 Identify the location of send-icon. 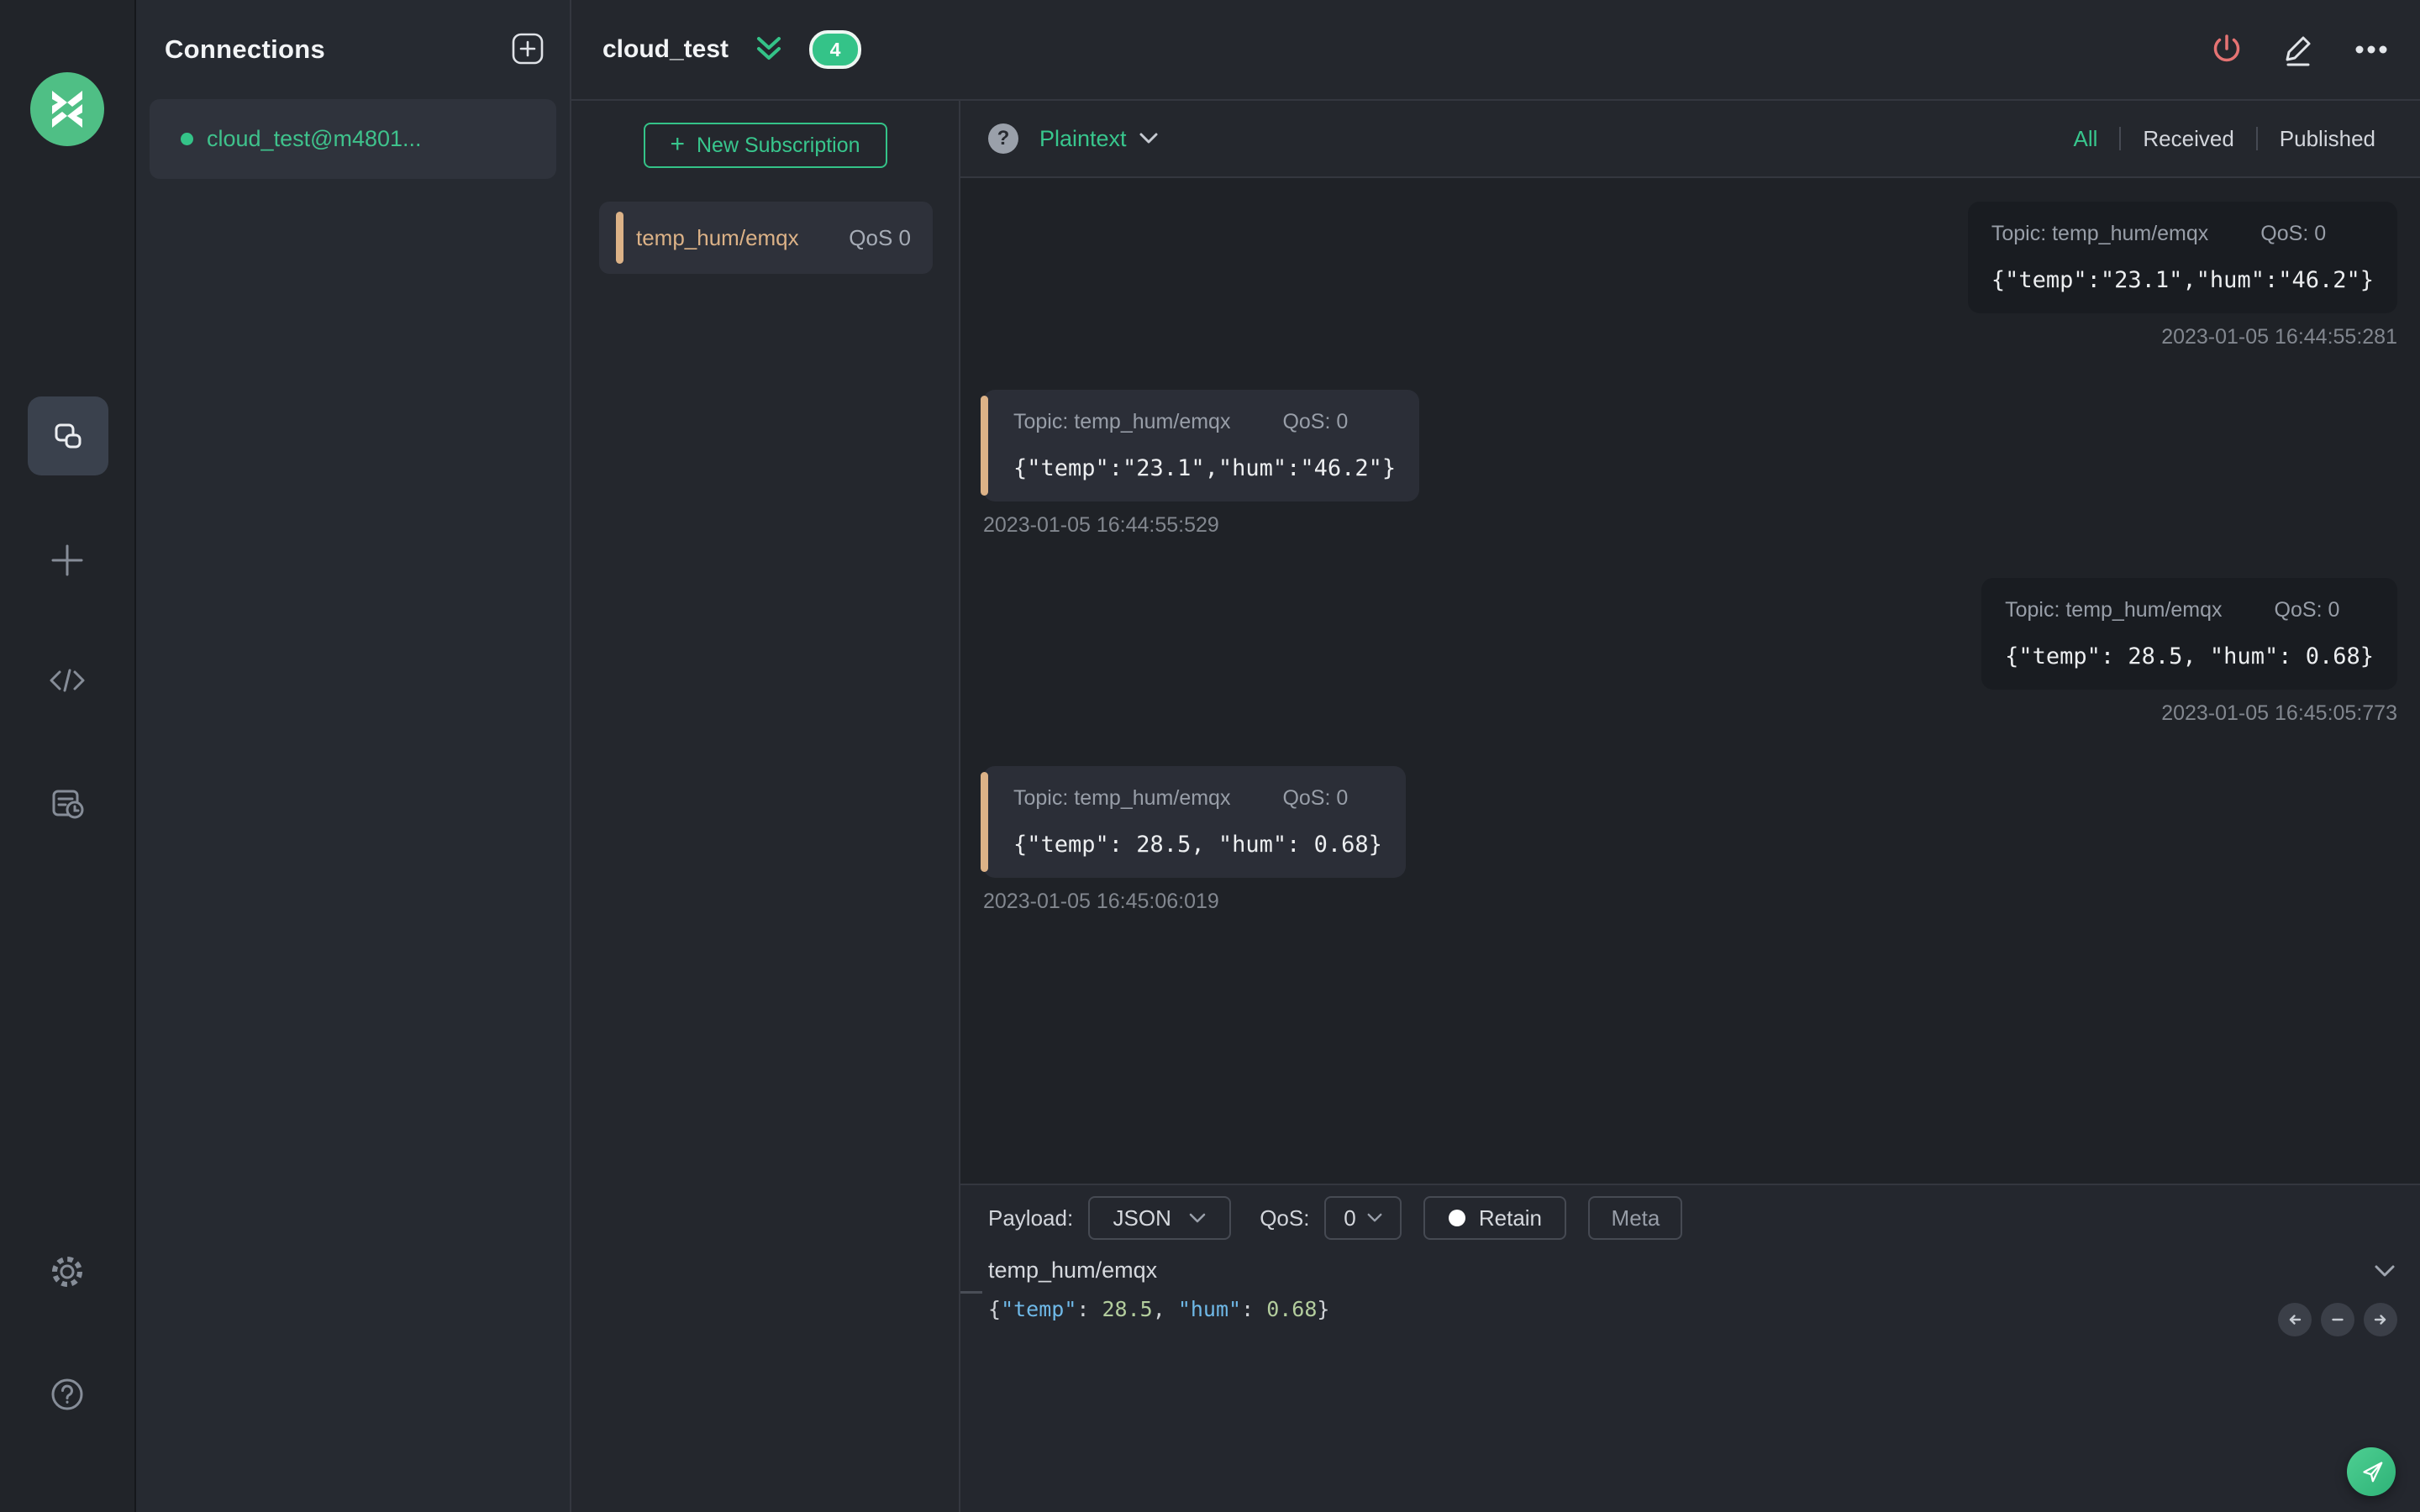
(2371, 1472).